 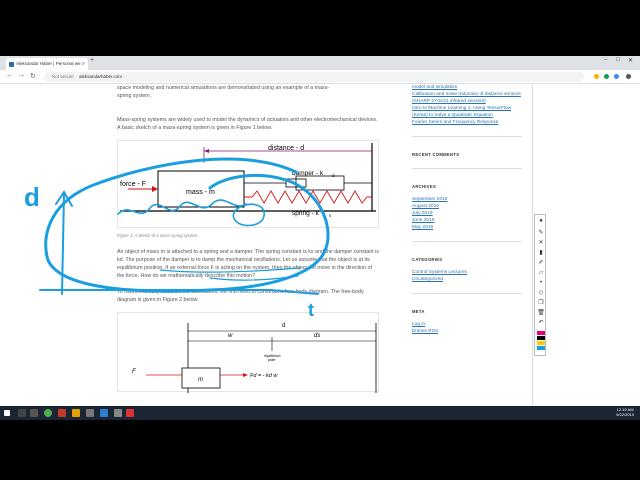 What do you see at coordinates (541, 313) in the screenshot?
I see `trash-icon: 🗑` at bounding box center [541, 313].